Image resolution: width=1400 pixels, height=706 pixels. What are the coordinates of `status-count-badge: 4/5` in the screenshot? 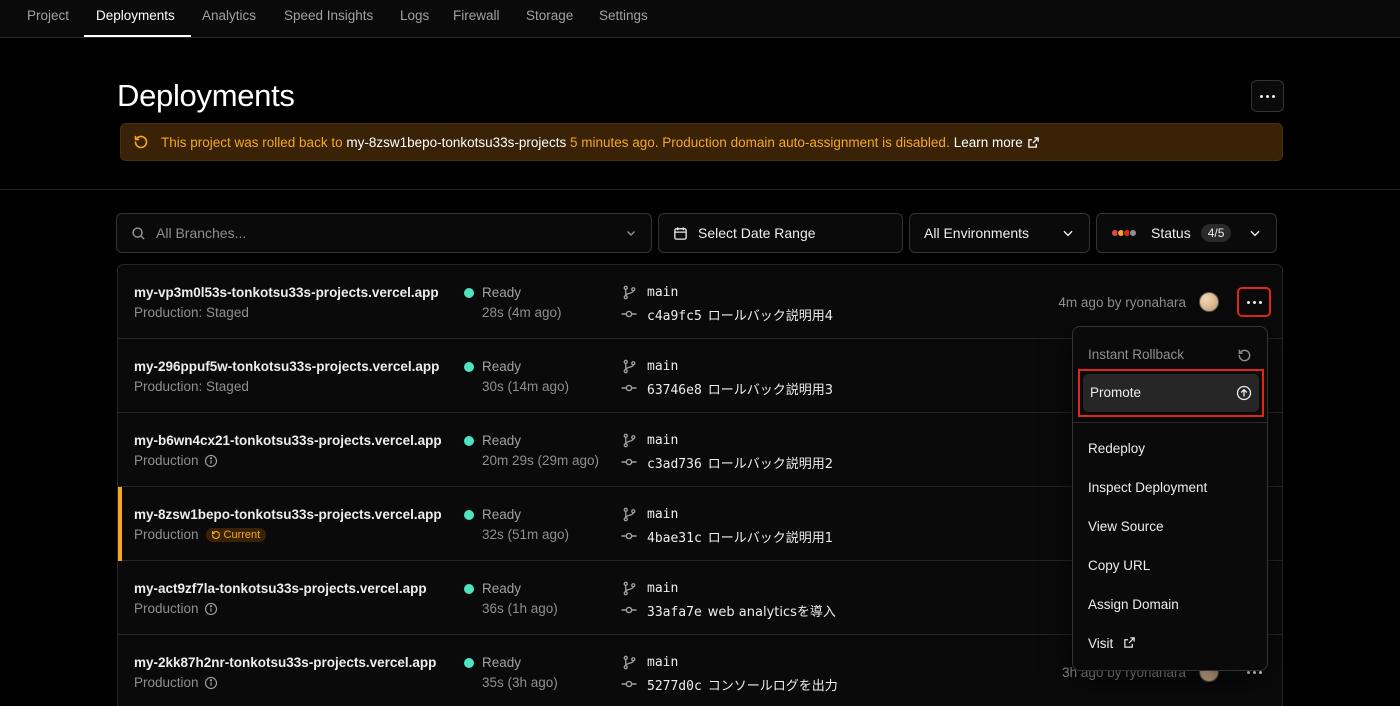 It's located at (1216, 233).